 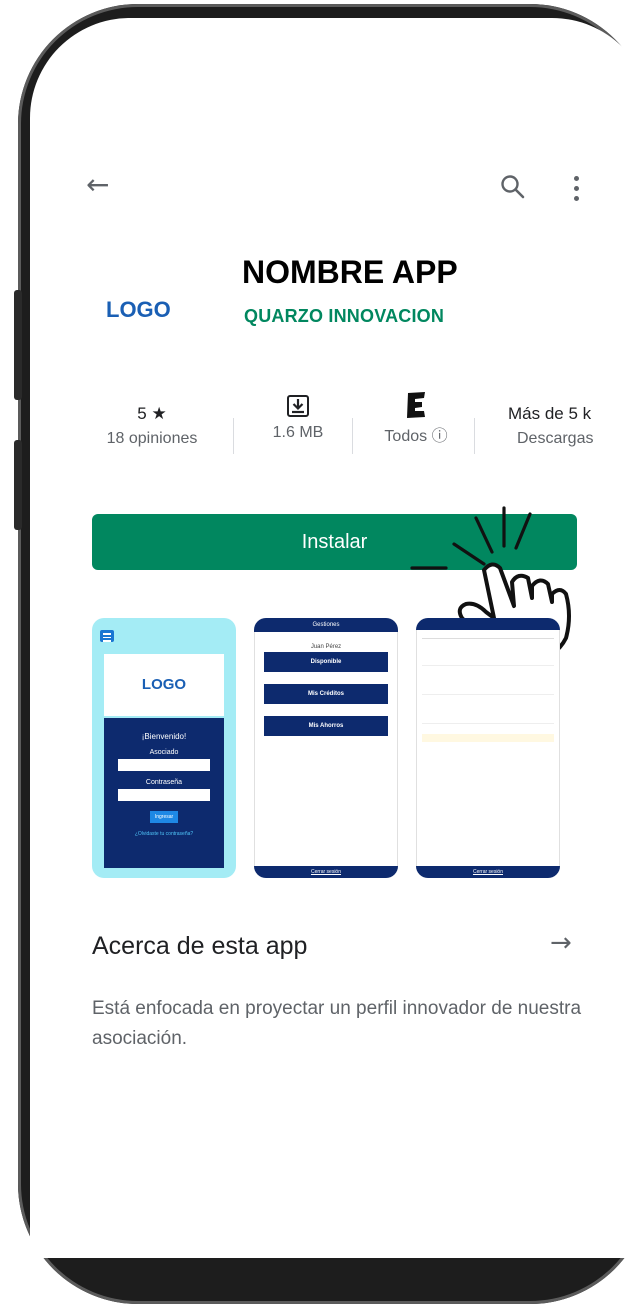 I want to click on downloads-value: Más de 5 k, so click(x=550, y=413).